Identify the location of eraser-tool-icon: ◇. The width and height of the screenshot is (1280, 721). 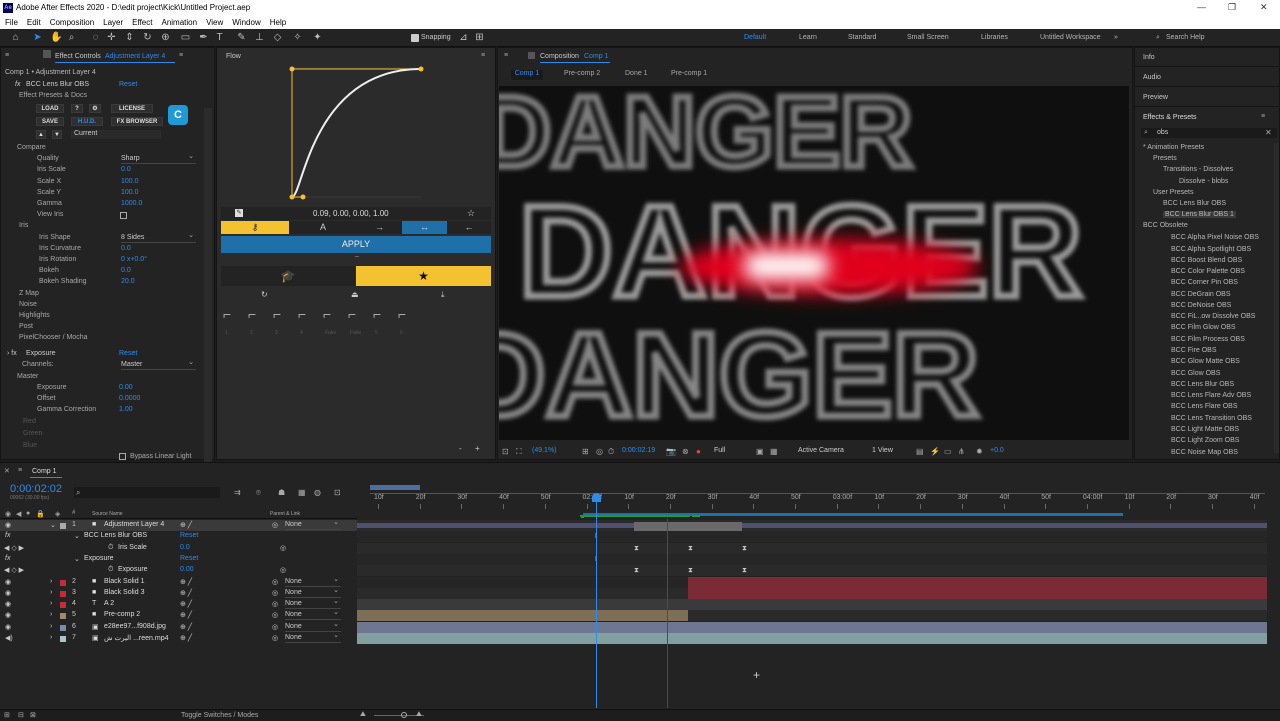
(277, 37).